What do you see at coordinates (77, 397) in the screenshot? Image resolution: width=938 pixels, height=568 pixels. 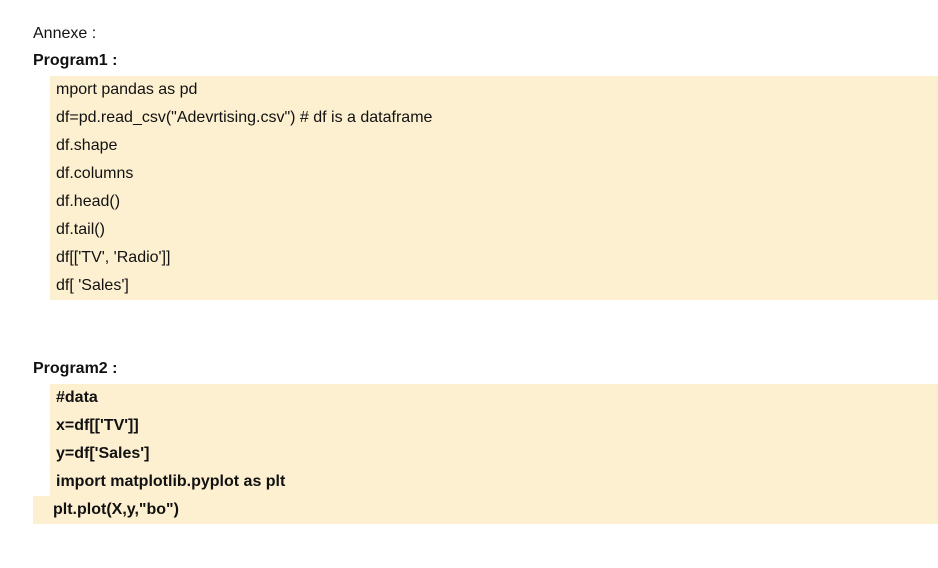 I see `program2-line-1: #data` at bounding box center [77, 397].